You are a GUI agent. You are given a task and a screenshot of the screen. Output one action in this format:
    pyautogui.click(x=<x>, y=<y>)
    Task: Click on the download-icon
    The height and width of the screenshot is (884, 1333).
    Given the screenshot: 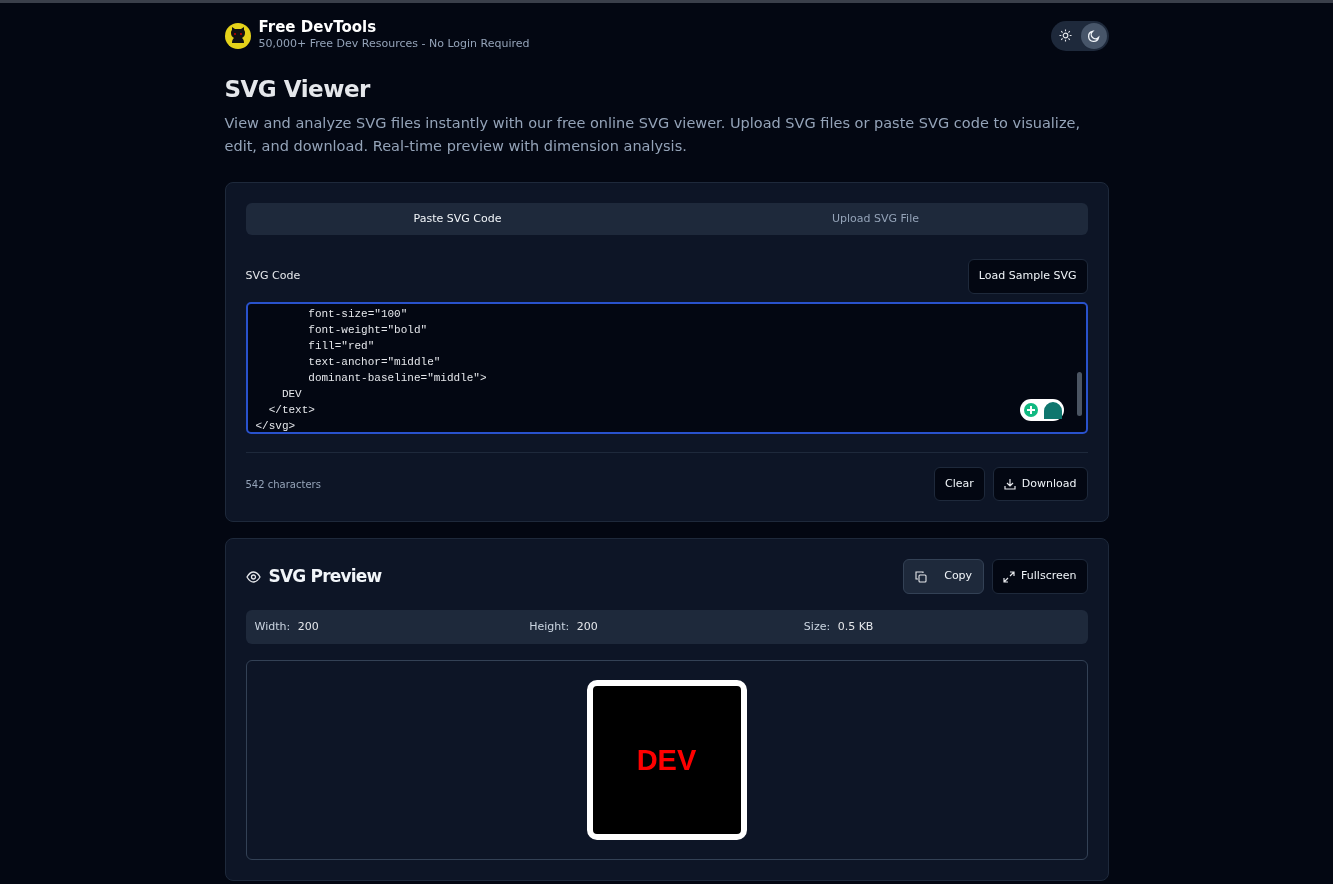 What is the action you would take?
    pyautogui.click(x=1009, y=484)
    